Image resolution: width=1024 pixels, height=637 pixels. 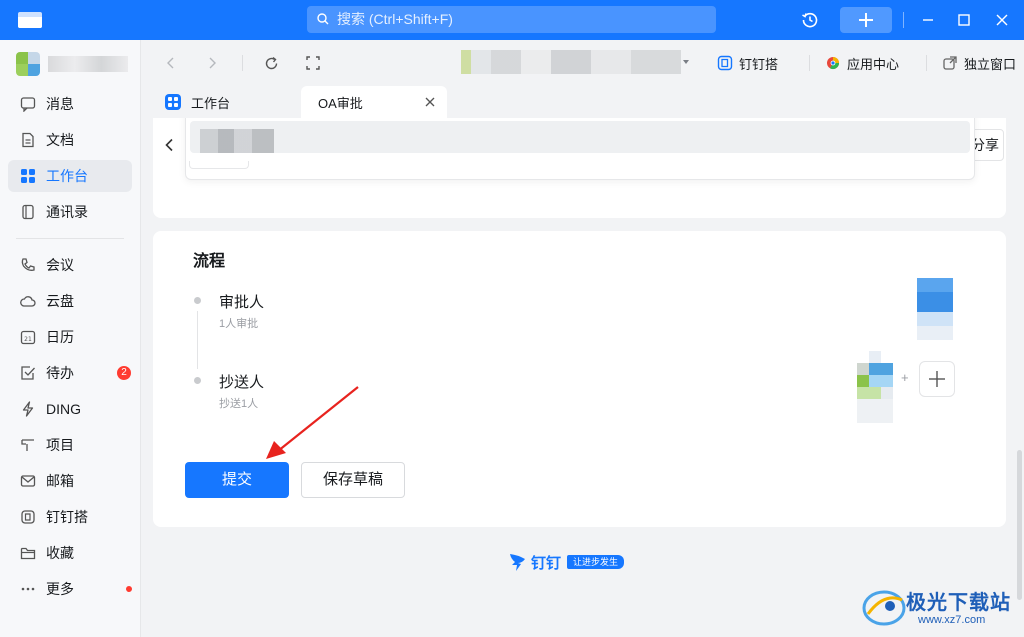 What do you see at coordinates (63, 409) in the screenshot?
I see `sidebar-item-label: DING` at bounding box center [63, 409].